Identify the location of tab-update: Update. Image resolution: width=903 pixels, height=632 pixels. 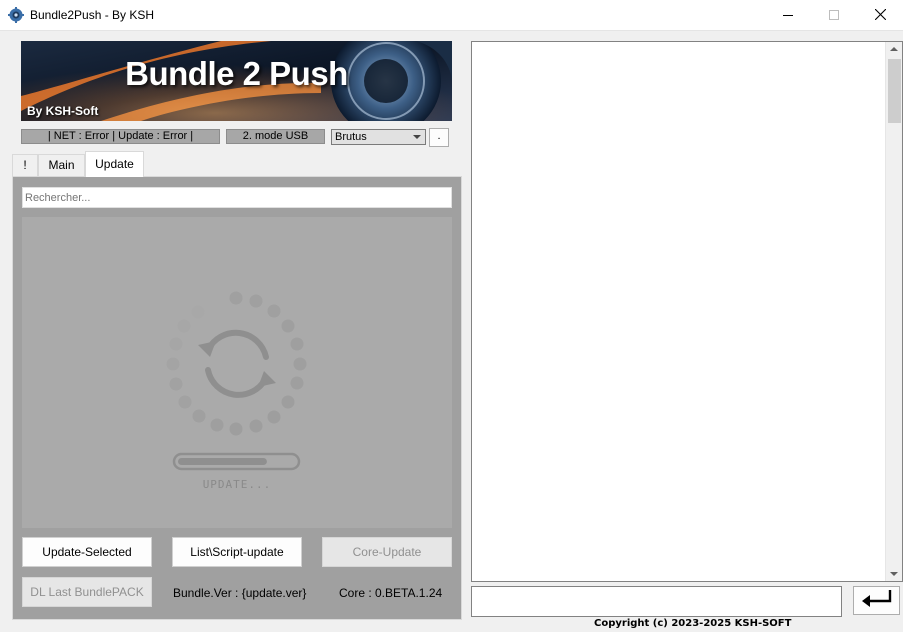
(114, 164).